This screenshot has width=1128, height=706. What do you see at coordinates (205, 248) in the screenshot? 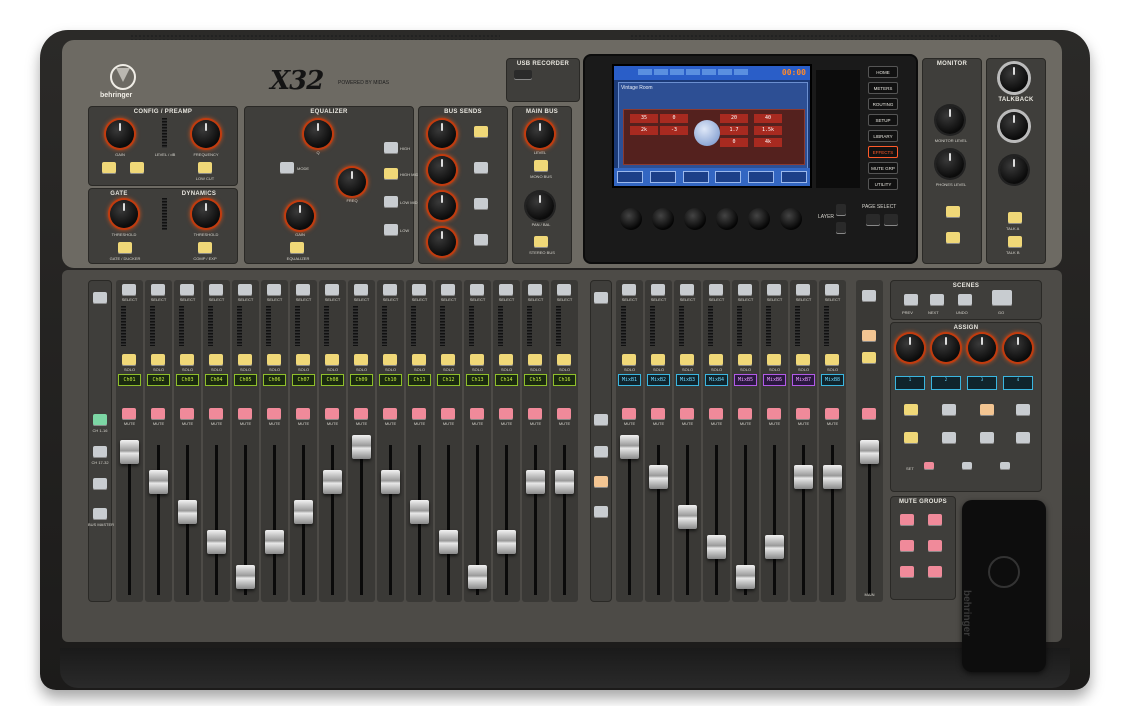
I see `comp-button` at bounding box center [205, 248].